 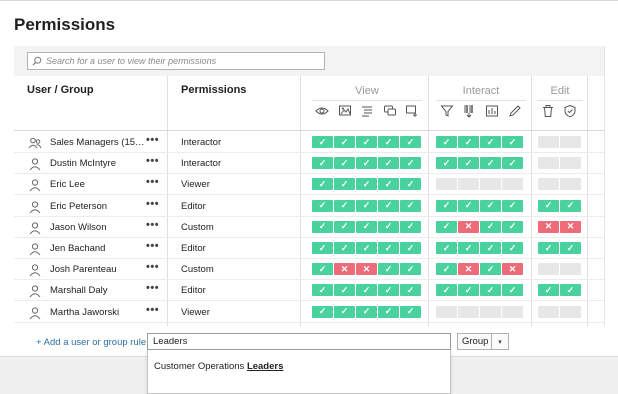 What do you see at coordinates (197, 227) in the screenshot?
I see `role-select: Custom` at bounding box center [197, 227].